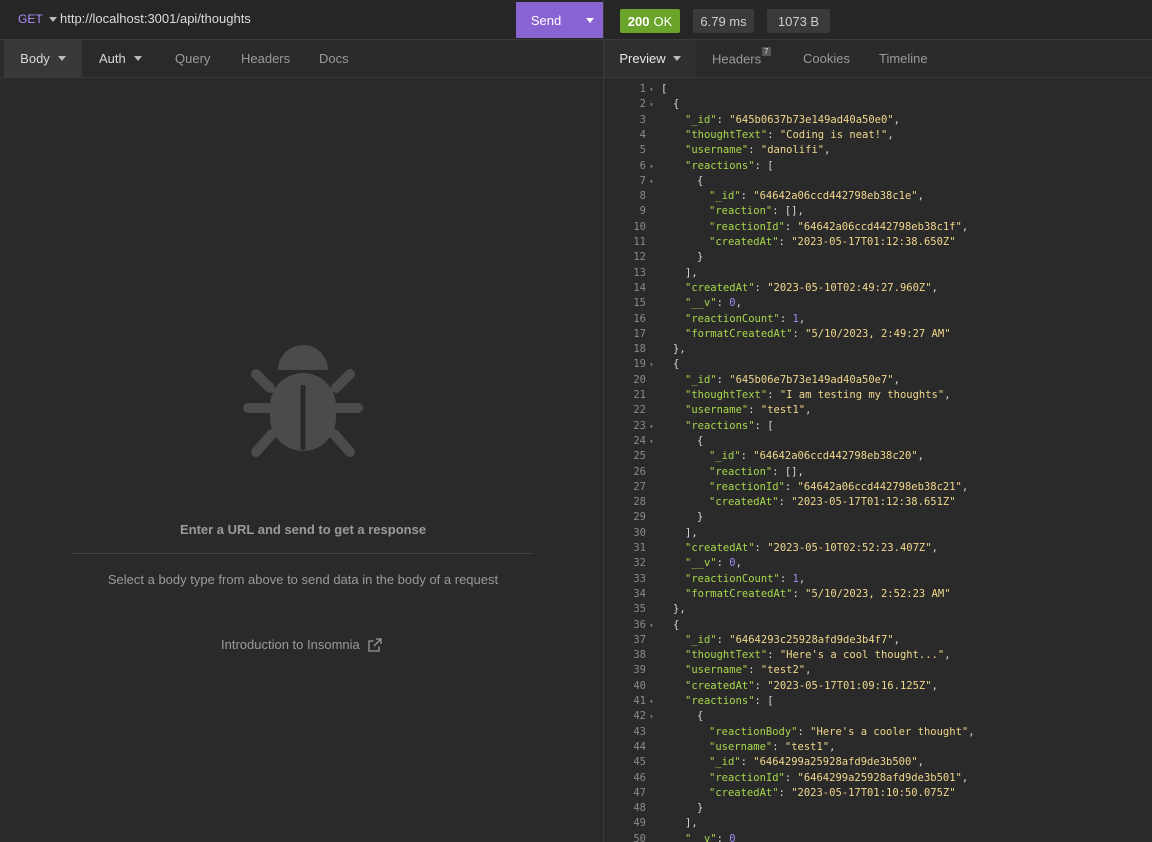  I want to click on status-text: OK, so click(663, 21).